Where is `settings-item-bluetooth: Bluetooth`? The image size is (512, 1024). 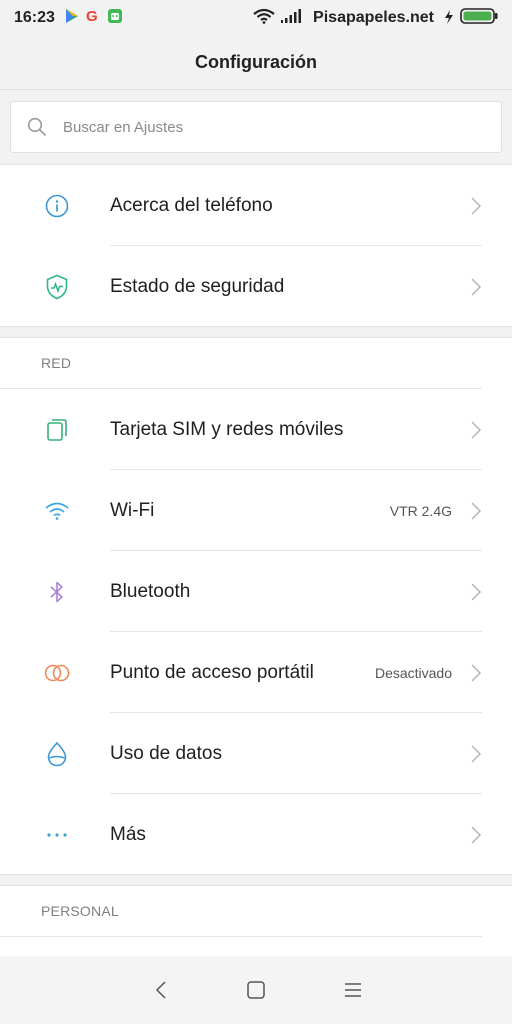 settings-item-bluetooth: Bluetooth is located at coordinates (256, 591).